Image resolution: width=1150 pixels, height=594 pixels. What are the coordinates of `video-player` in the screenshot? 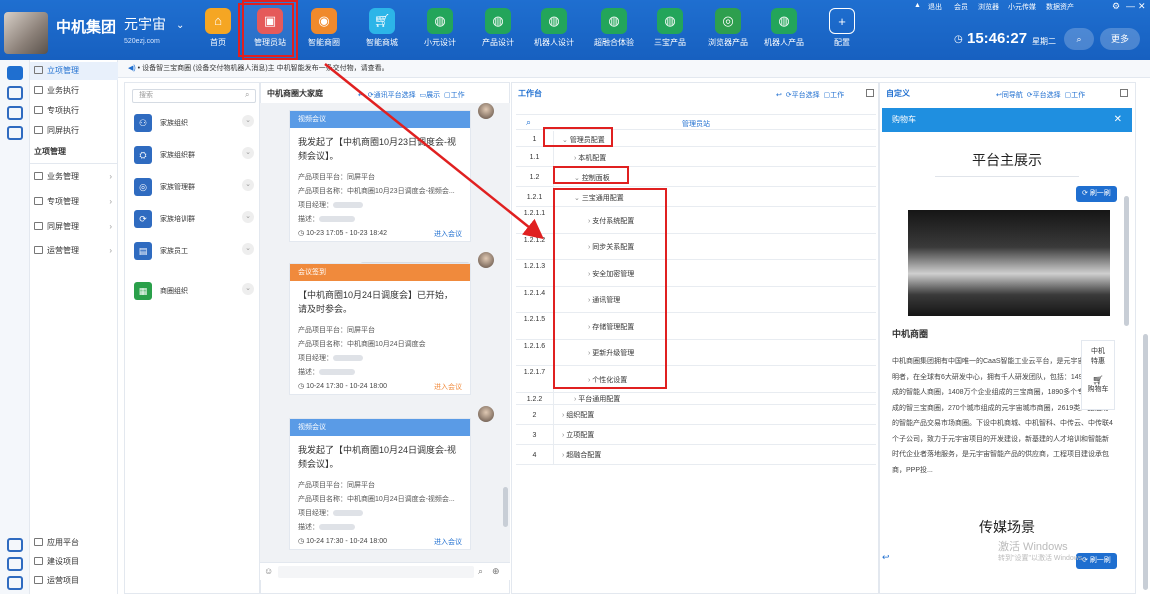 It's located at (1009, 263).